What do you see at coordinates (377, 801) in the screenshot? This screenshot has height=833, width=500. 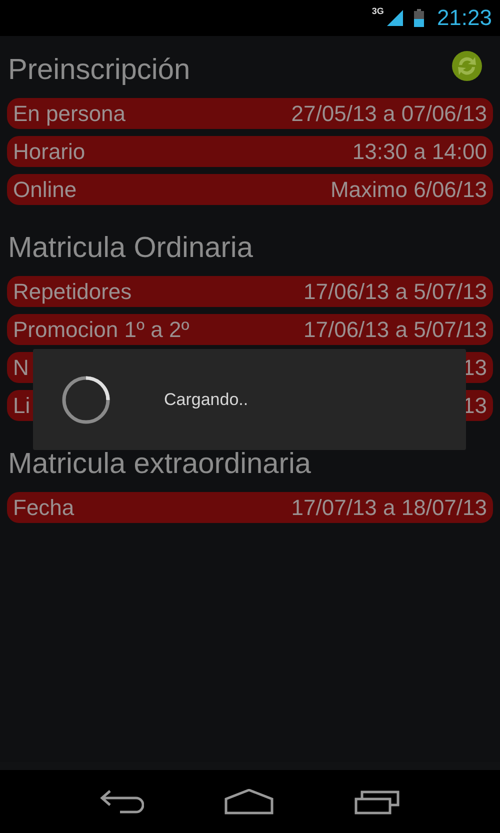 I see `recent-apps-icon` at bounding box center [377, 801].